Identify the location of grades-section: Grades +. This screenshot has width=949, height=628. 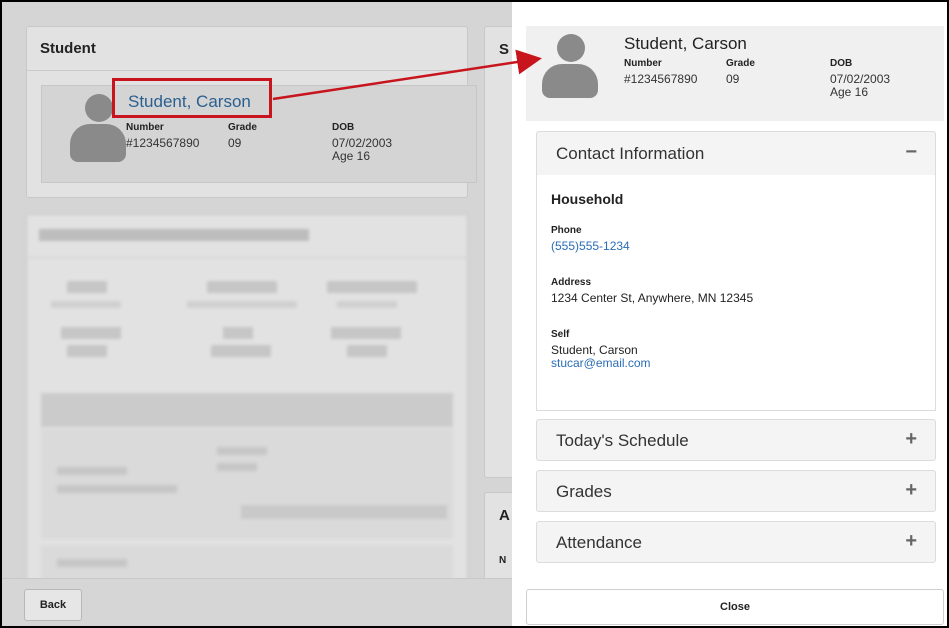
(736, 491).